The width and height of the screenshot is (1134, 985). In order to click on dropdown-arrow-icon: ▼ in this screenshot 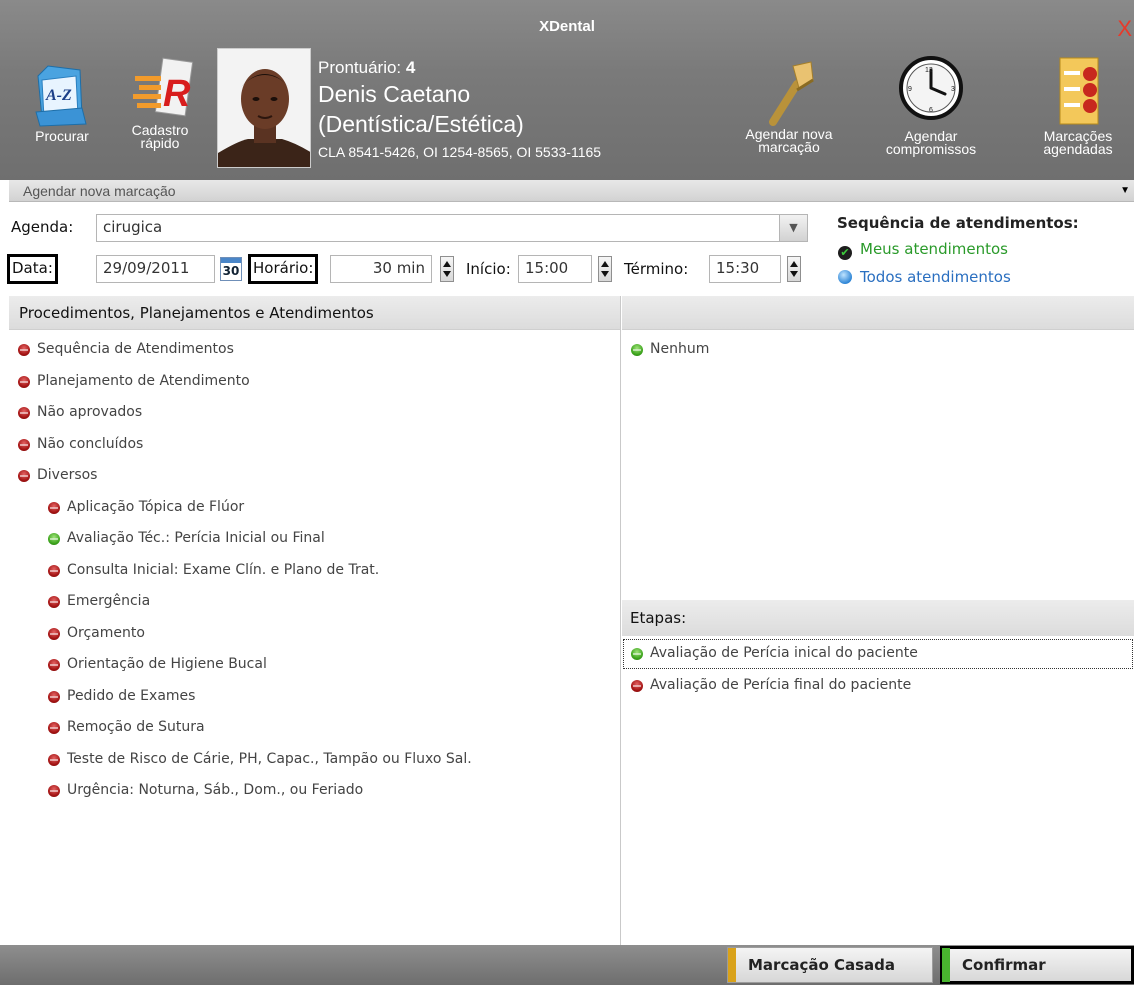, I will do `click(1125, 191)`.